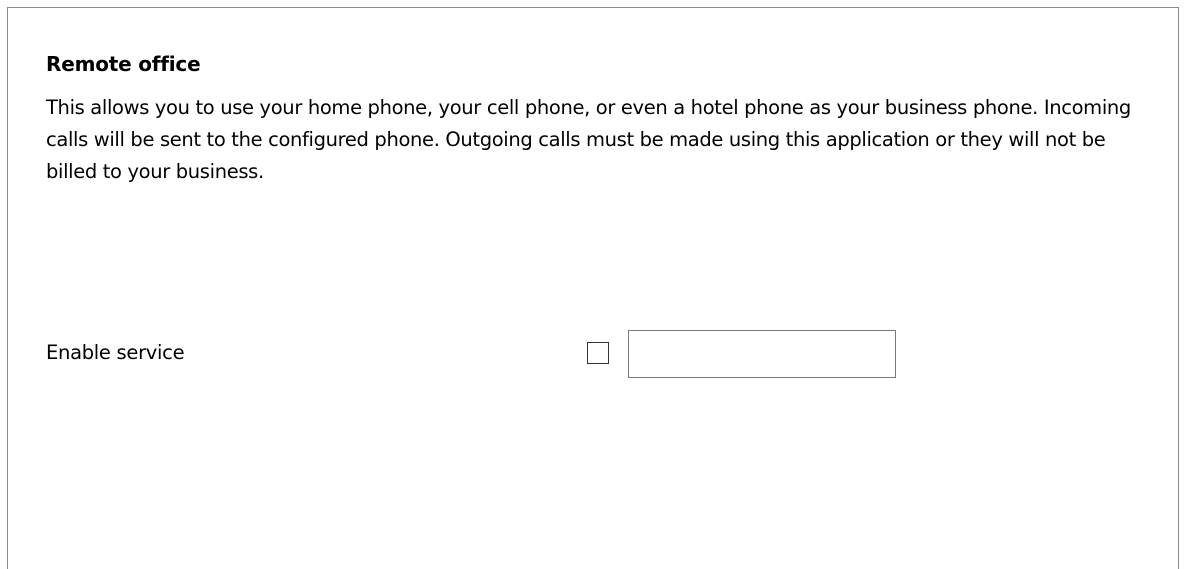  Describe the element at coordinates (598, 353) in the screenshot. I see `enable-service-checkbox` at that location.